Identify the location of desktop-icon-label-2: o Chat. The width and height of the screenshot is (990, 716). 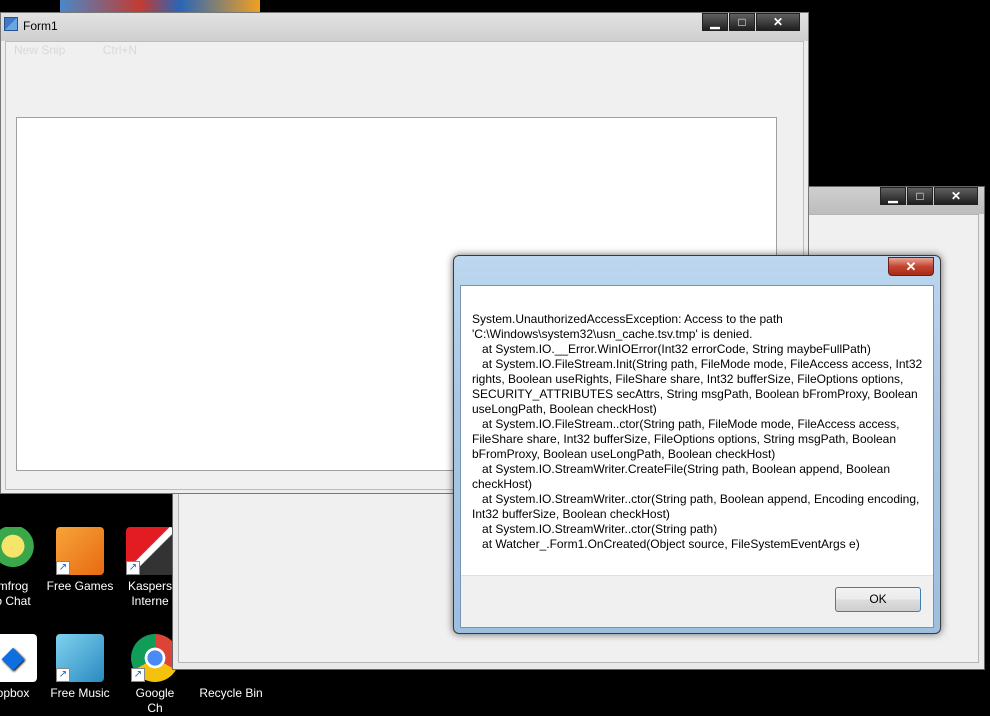
(15, 601).